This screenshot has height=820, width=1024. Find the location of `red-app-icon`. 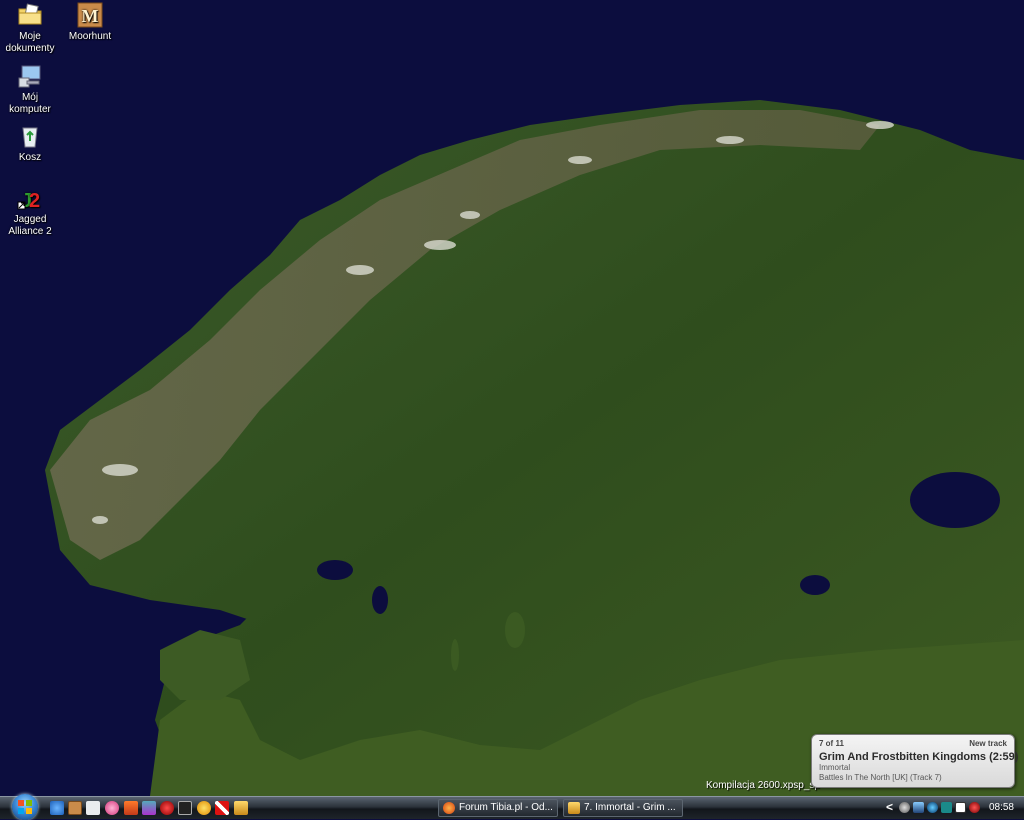

red-app-icon is located at coordinates (222, 808).